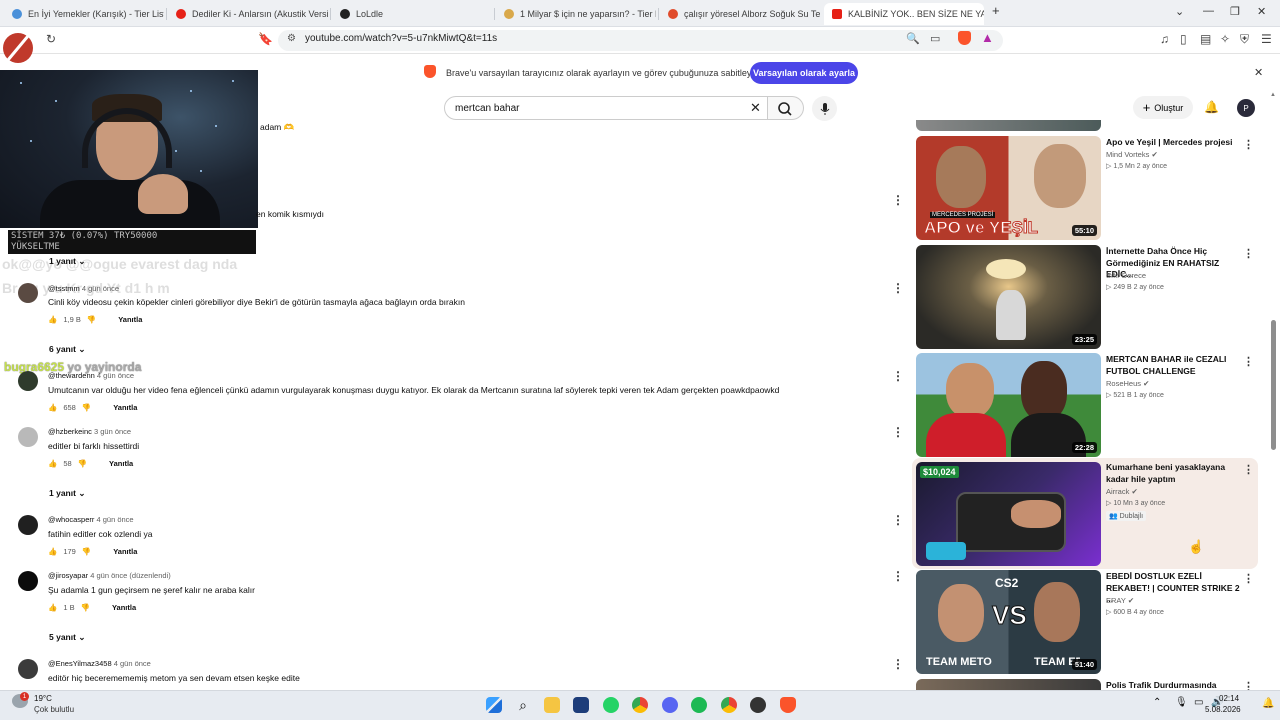  Describe the element at coordinates (43, 698) in the screenshot. I see `weather-temperature: 19°C` at that location.